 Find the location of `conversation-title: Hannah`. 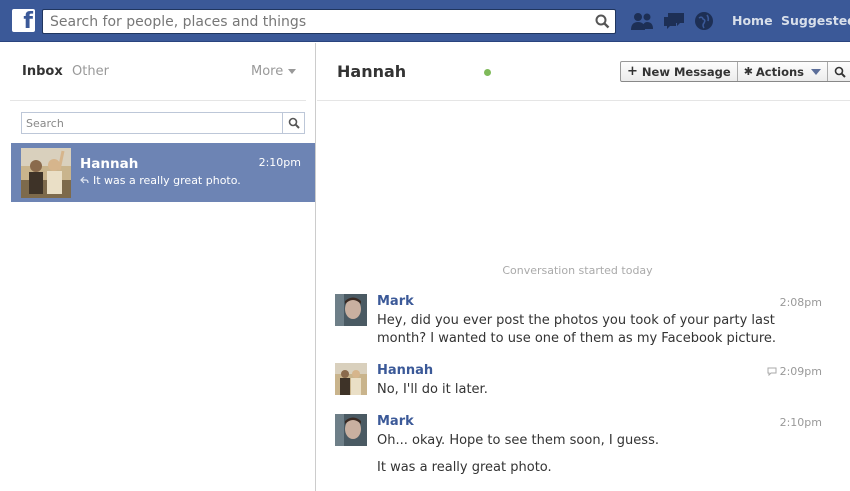

conversation-title: Hannah is located at coordinates (371, 71).